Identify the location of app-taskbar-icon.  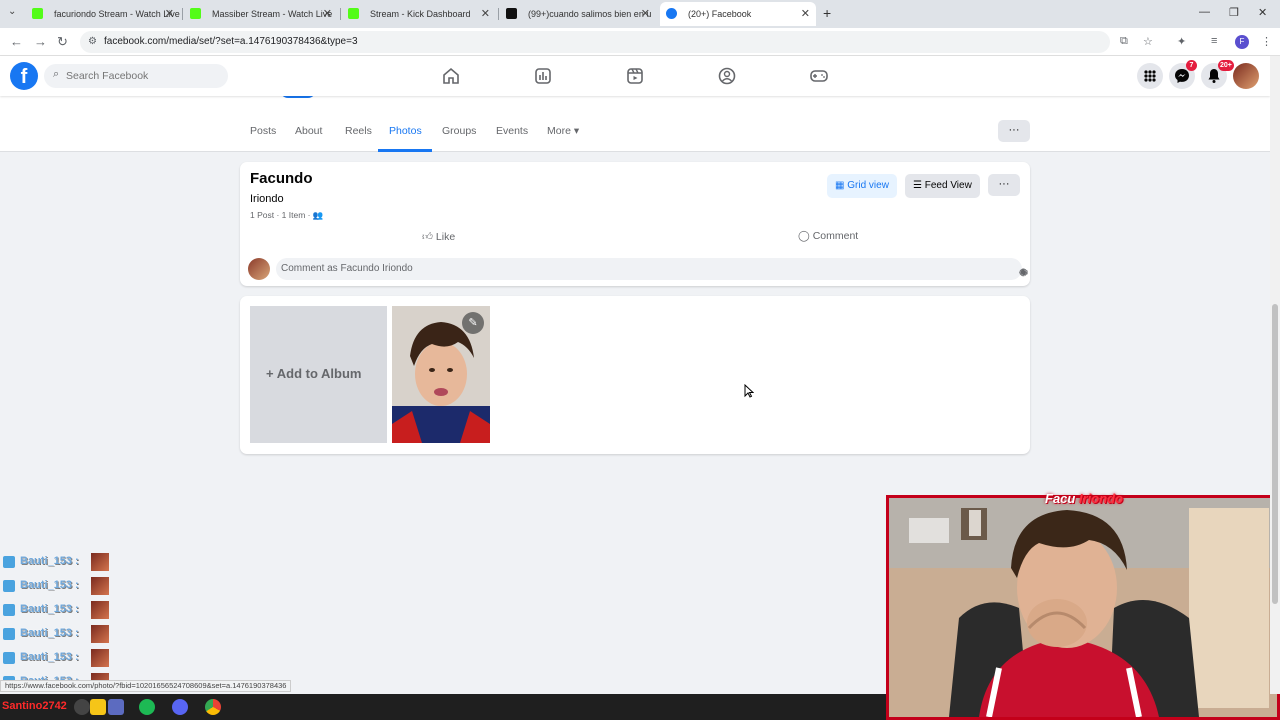
(116, 707).